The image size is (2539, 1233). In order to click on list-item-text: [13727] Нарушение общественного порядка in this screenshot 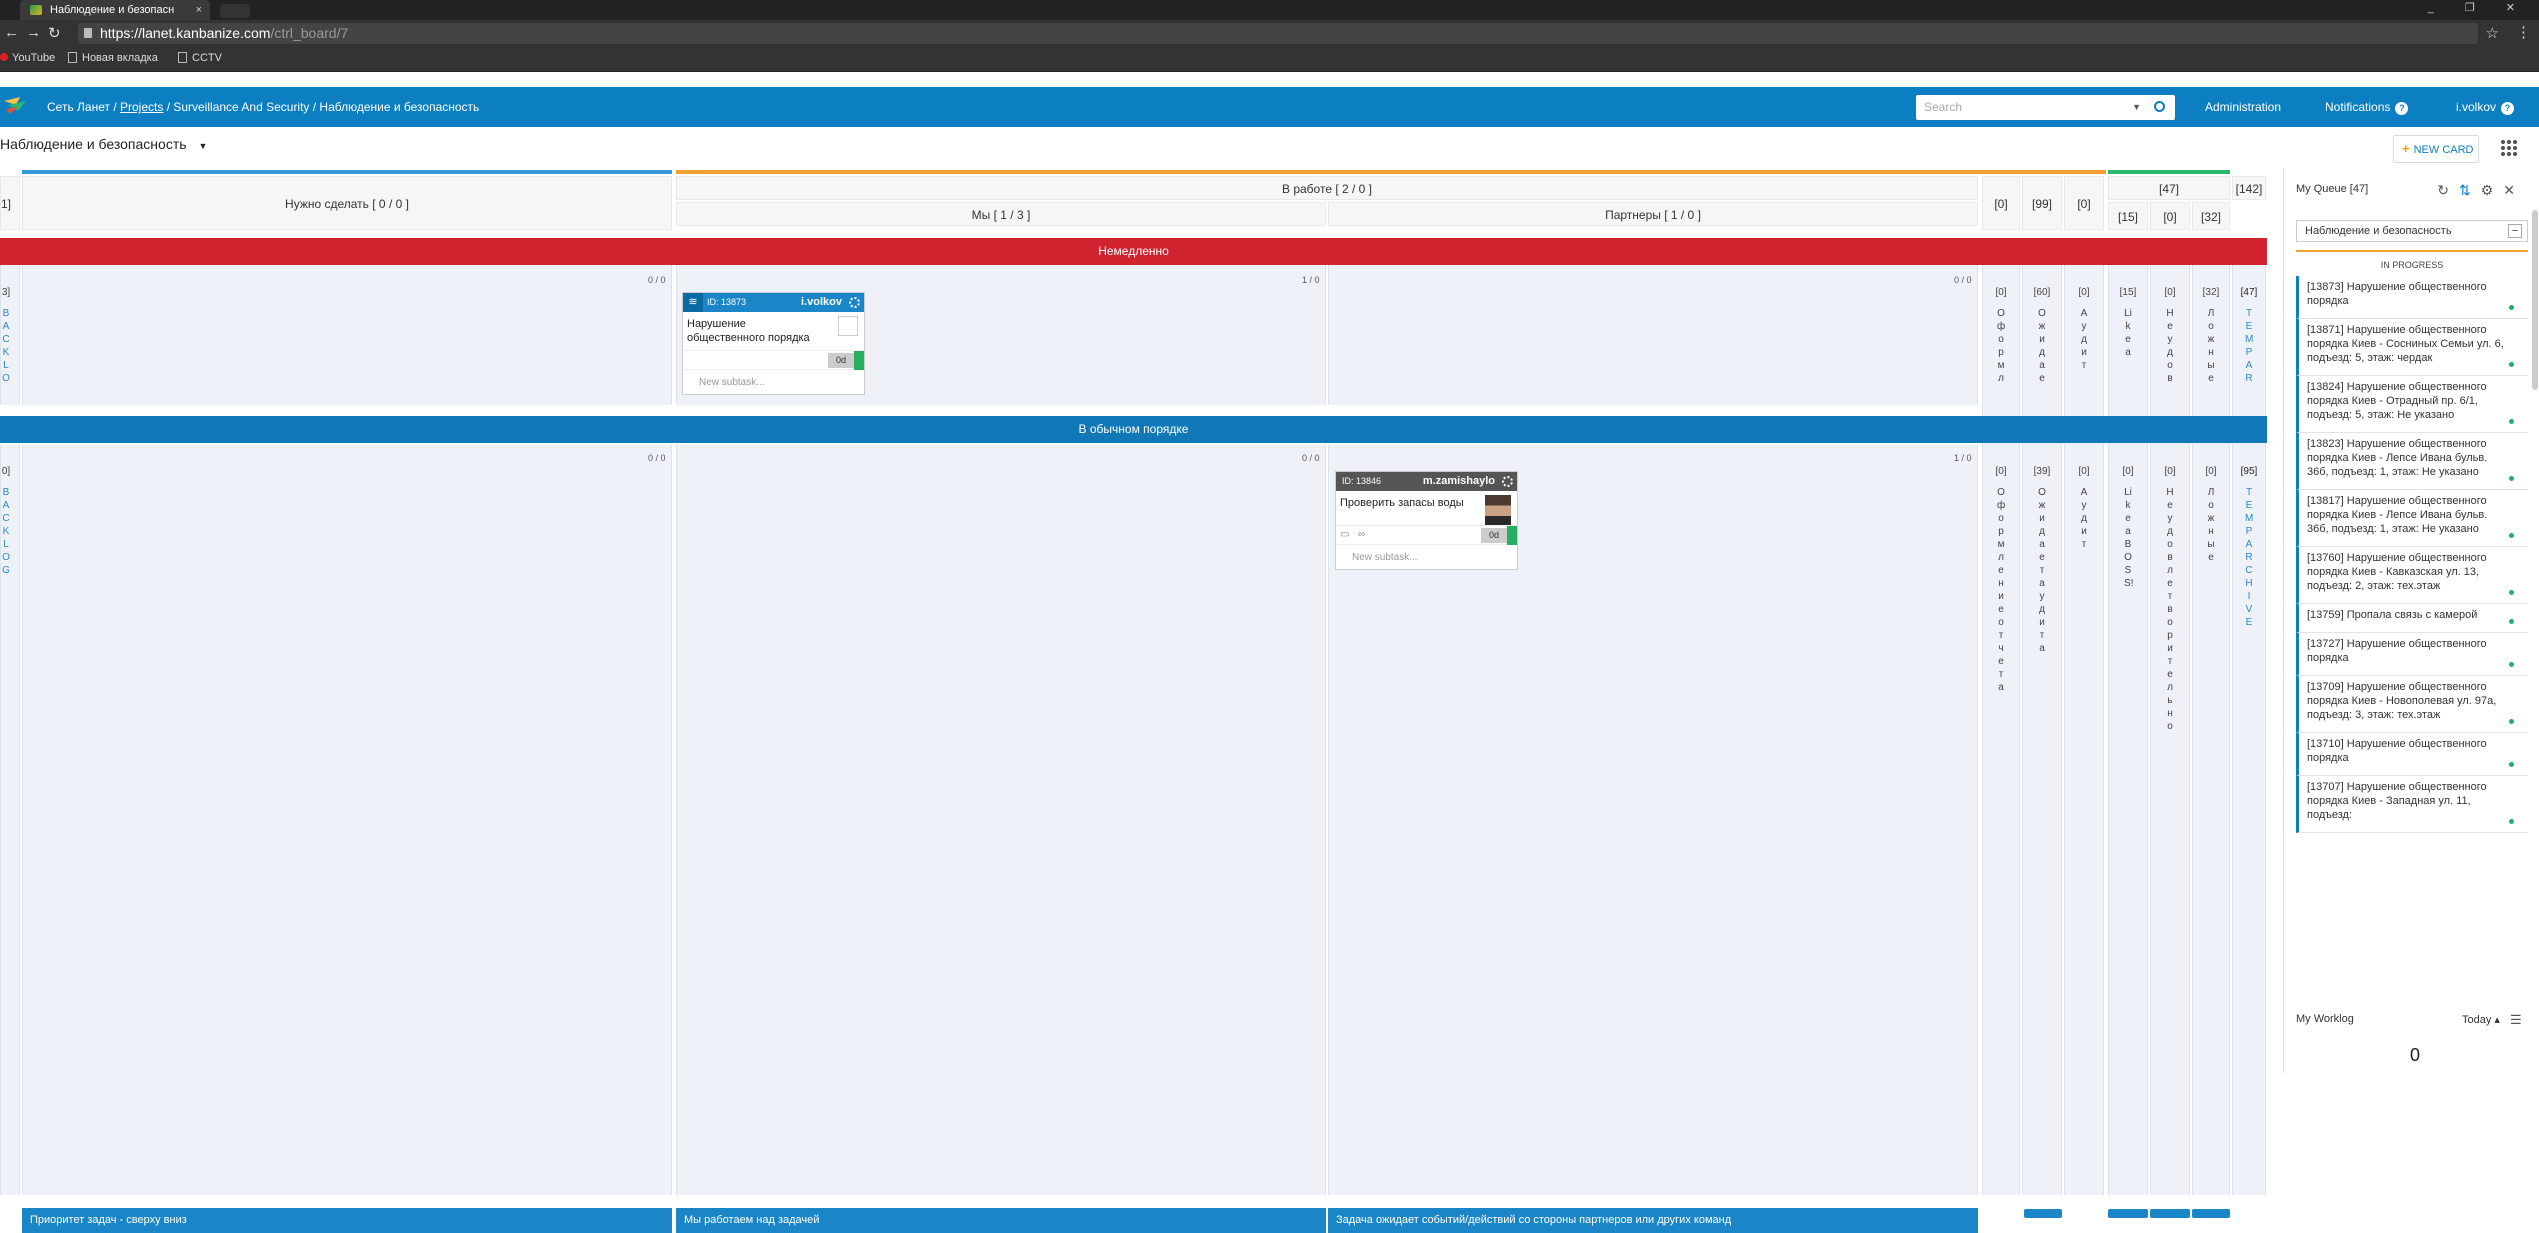, I will do `click(2397, 651)`.